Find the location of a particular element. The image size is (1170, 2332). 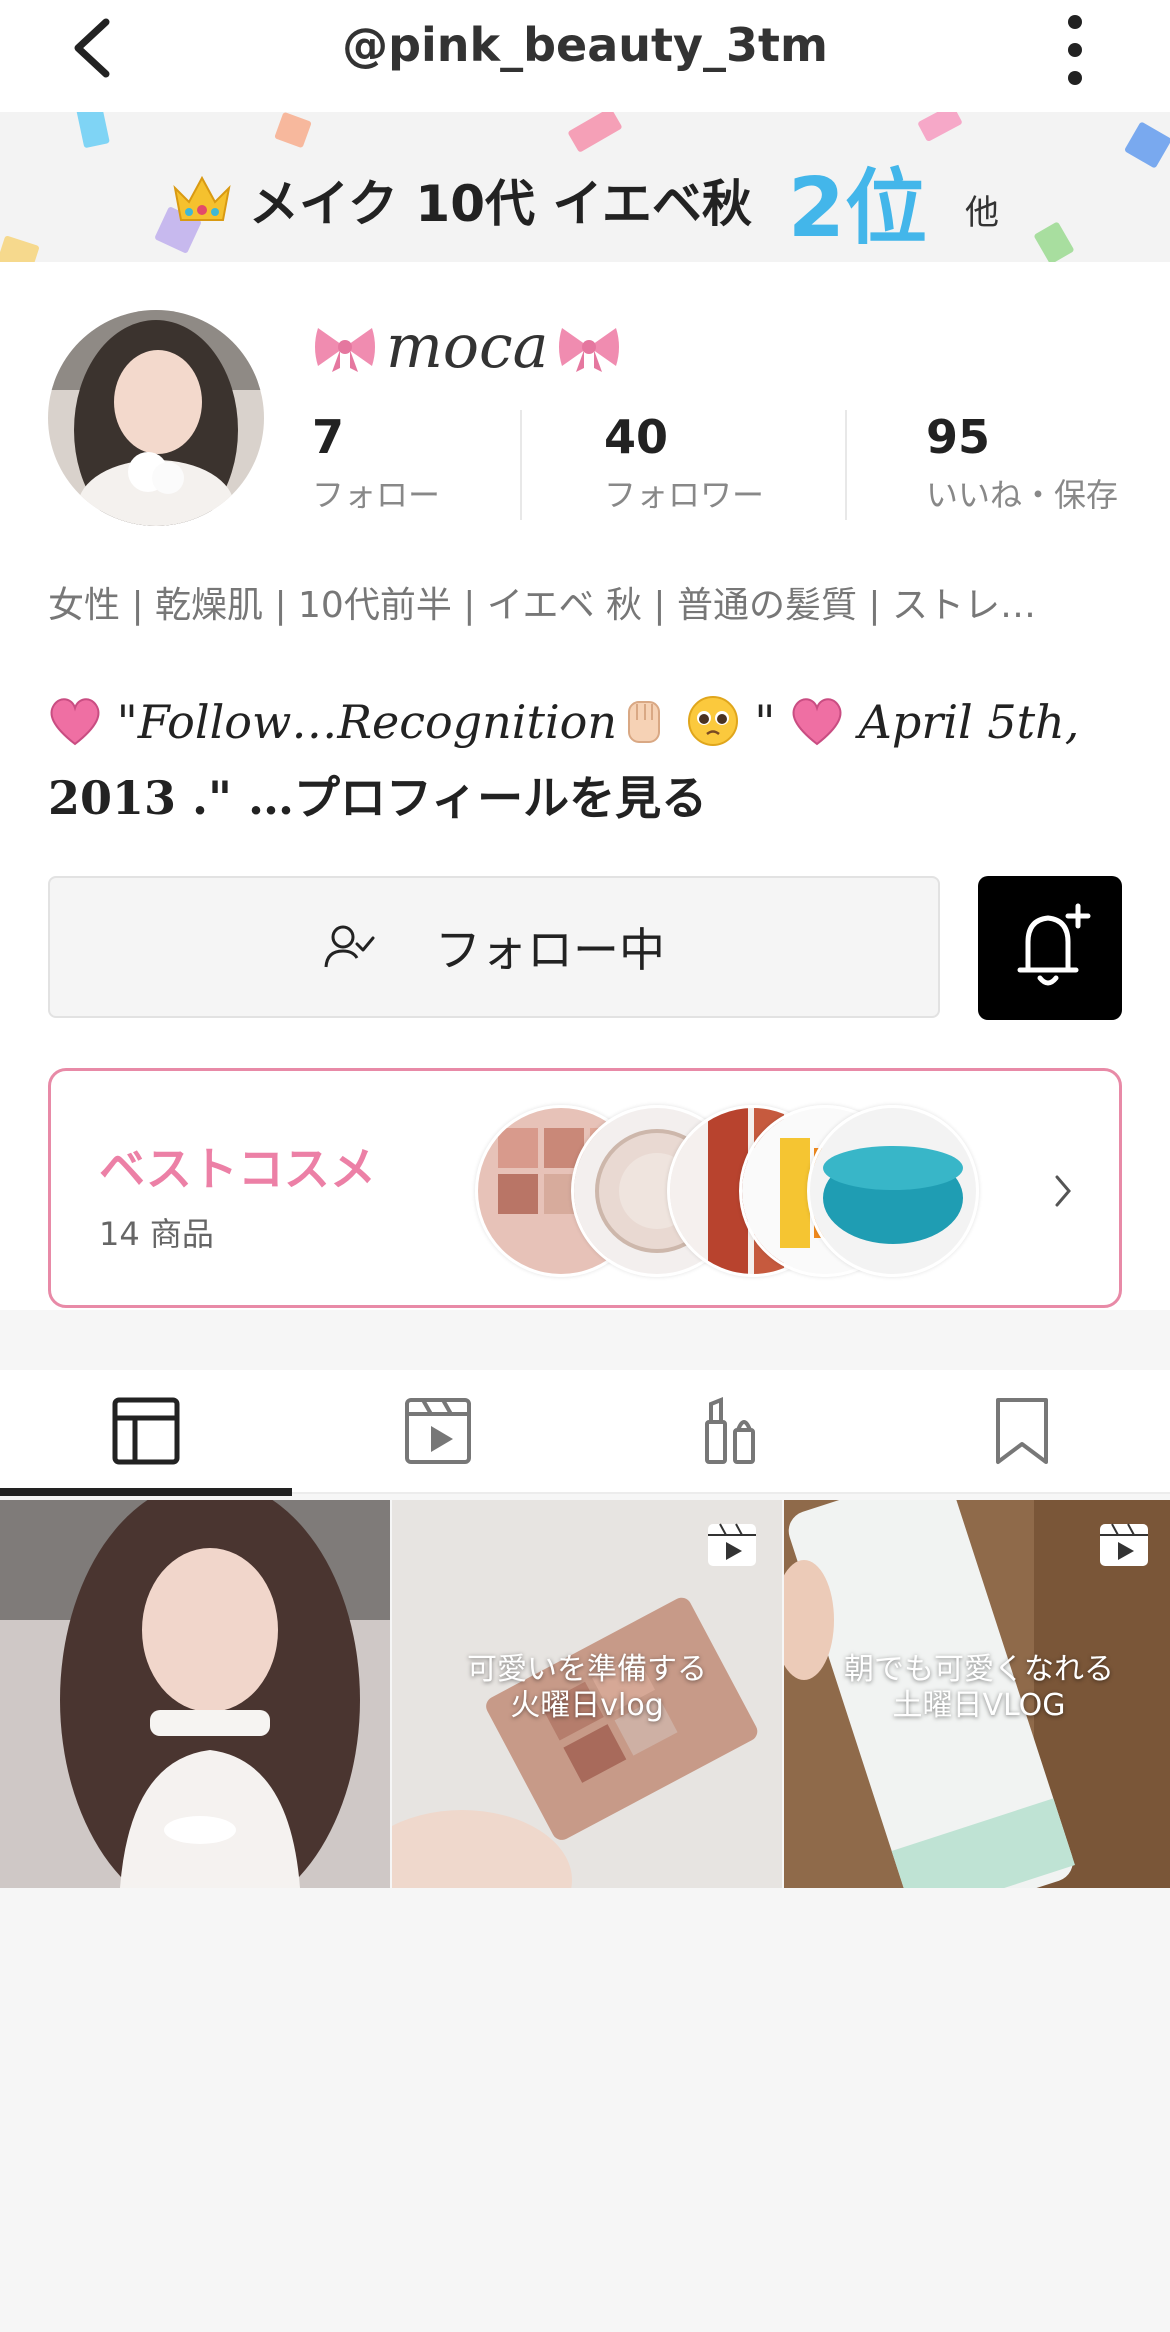

following-label: フォロー中 is located at coordinates (550, 950).